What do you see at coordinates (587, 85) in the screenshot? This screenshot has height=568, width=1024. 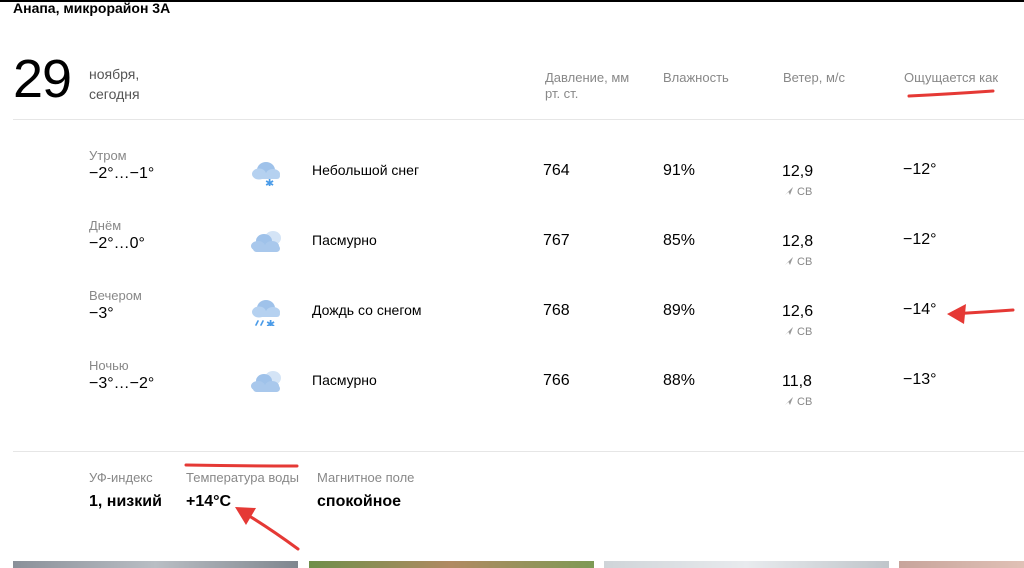 I see `header-pressure: Давление, мм рт. ст.` at bounding box center [587, 85].